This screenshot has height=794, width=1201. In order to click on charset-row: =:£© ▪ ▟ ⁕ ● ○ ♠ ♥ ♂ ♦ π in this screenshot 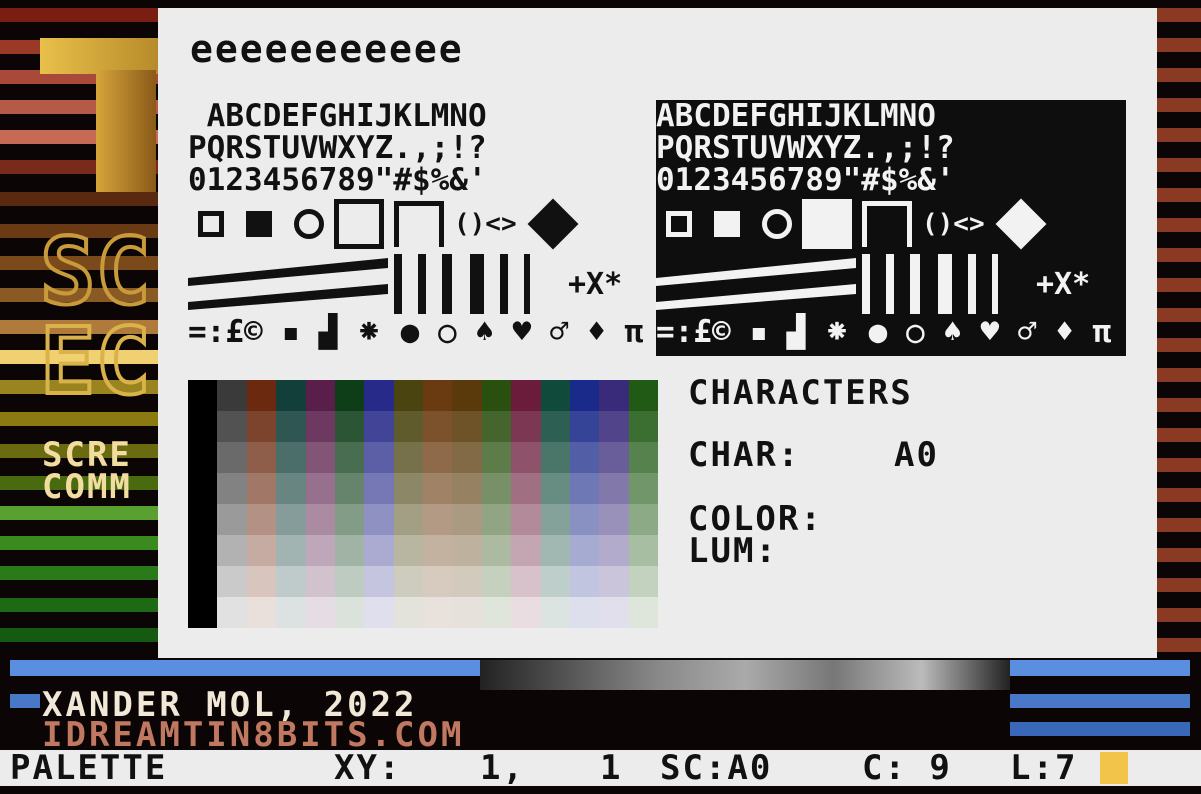, I will do `click(423, 332)`.